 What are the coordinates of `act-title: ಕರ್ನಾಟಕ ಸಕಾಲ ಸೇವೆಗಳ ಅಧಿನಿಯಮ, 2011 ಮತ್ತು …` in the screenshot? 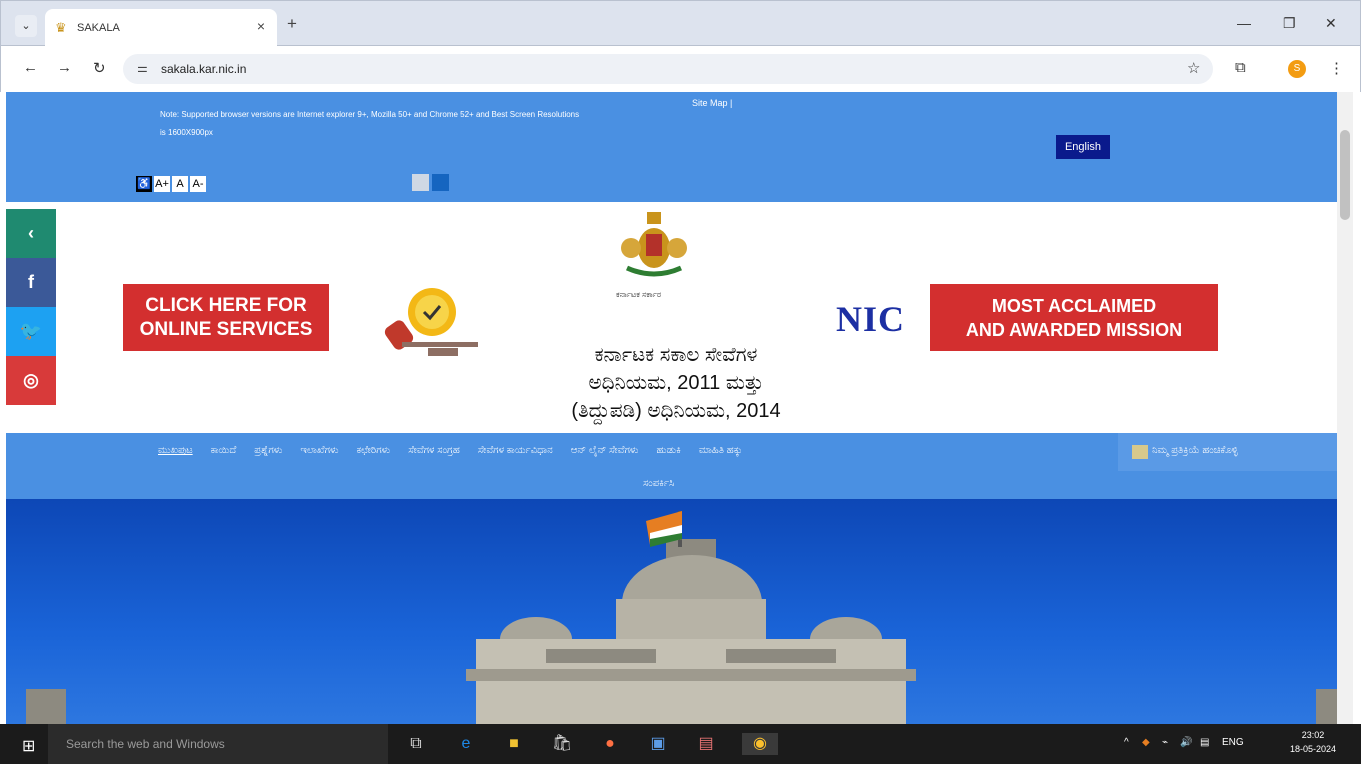 It's located at (676, 383).